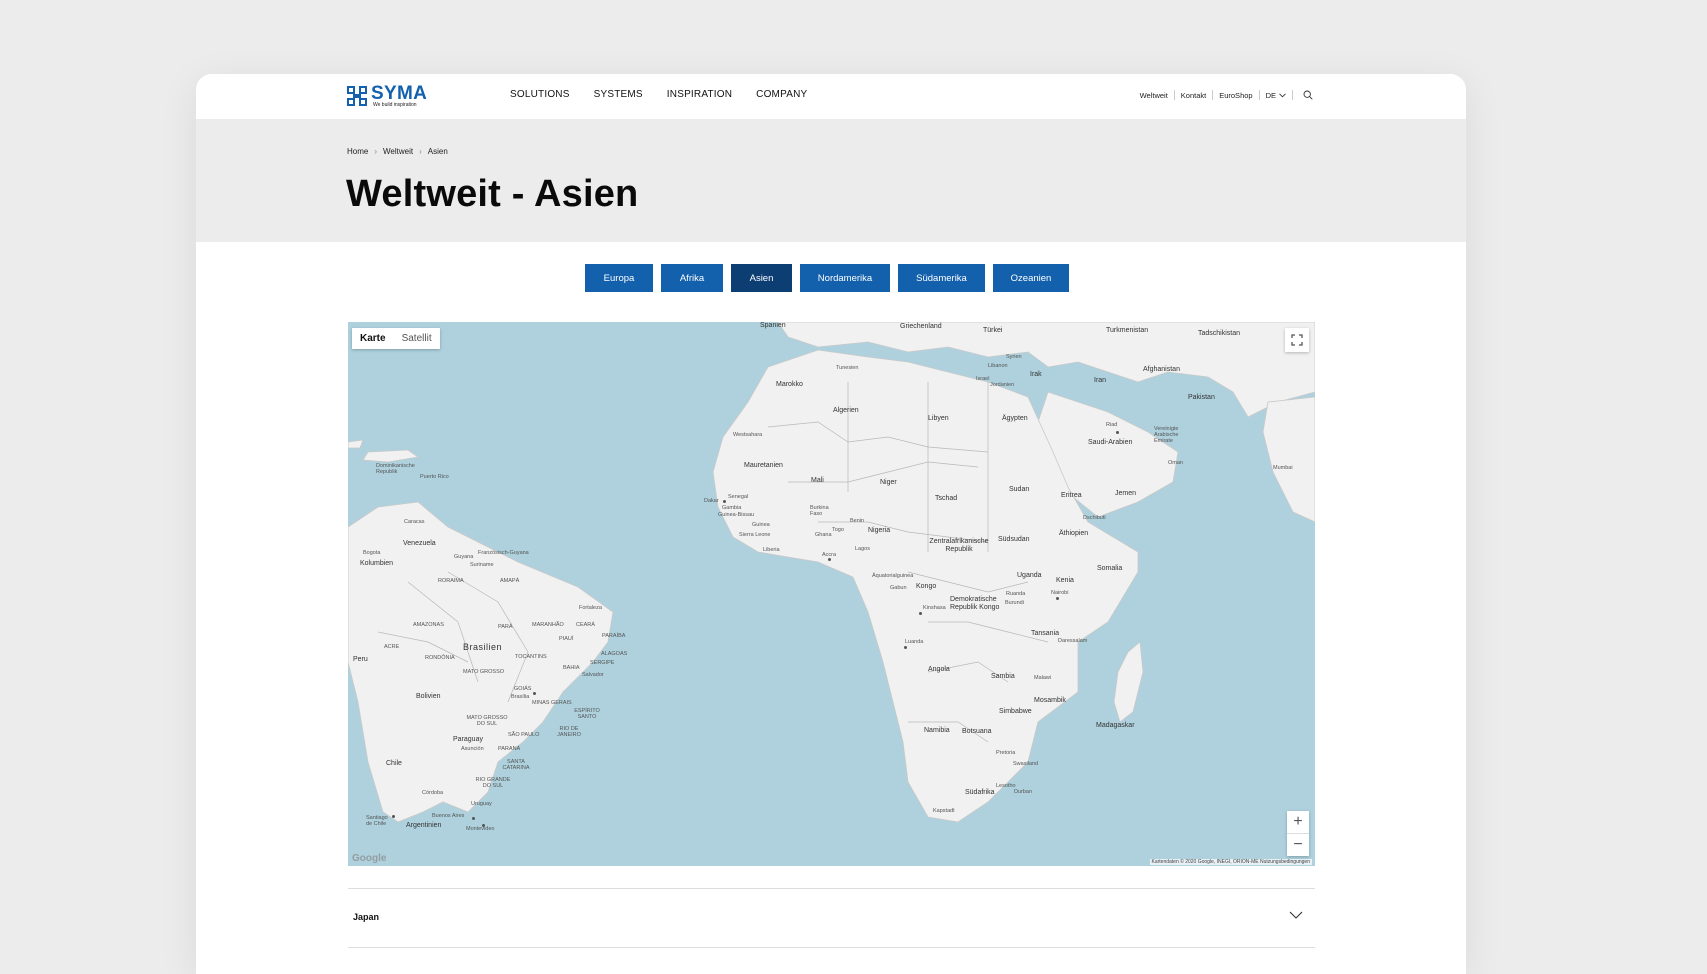  Describe the element at coordinates (1127, 330) in the screenshot. I see `map-label: Turkmenistan` at that location.